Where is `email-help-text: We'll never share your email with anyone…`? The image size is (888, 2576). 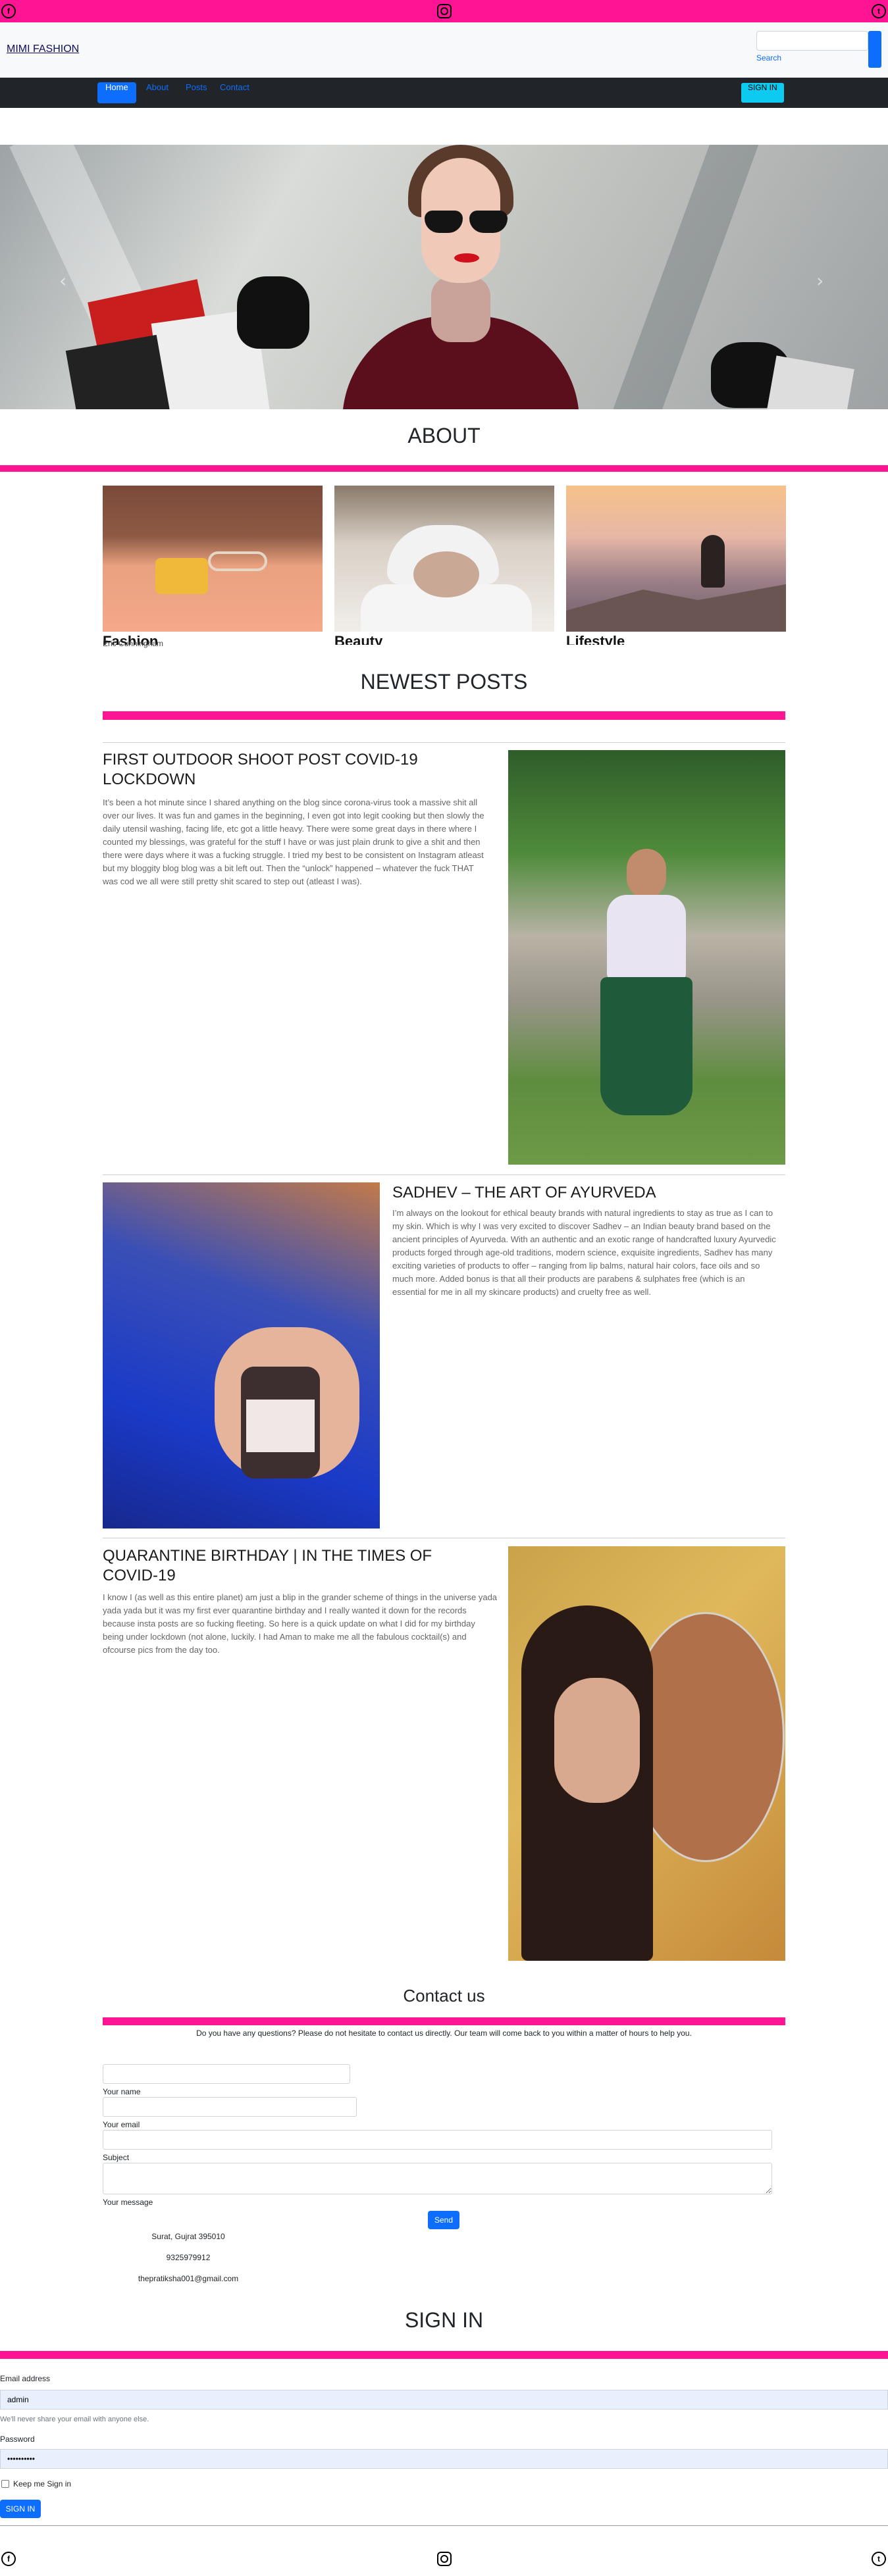
email-help-text: We'll never share your email with anyone… is located at coordinates (75, 2419).